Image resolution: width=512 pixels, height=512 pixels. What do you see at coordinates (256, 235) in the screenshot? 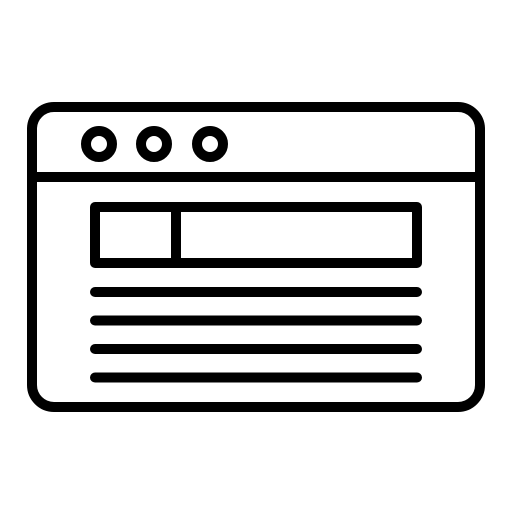
I see `address-bar` at bounding box center [256, 235].